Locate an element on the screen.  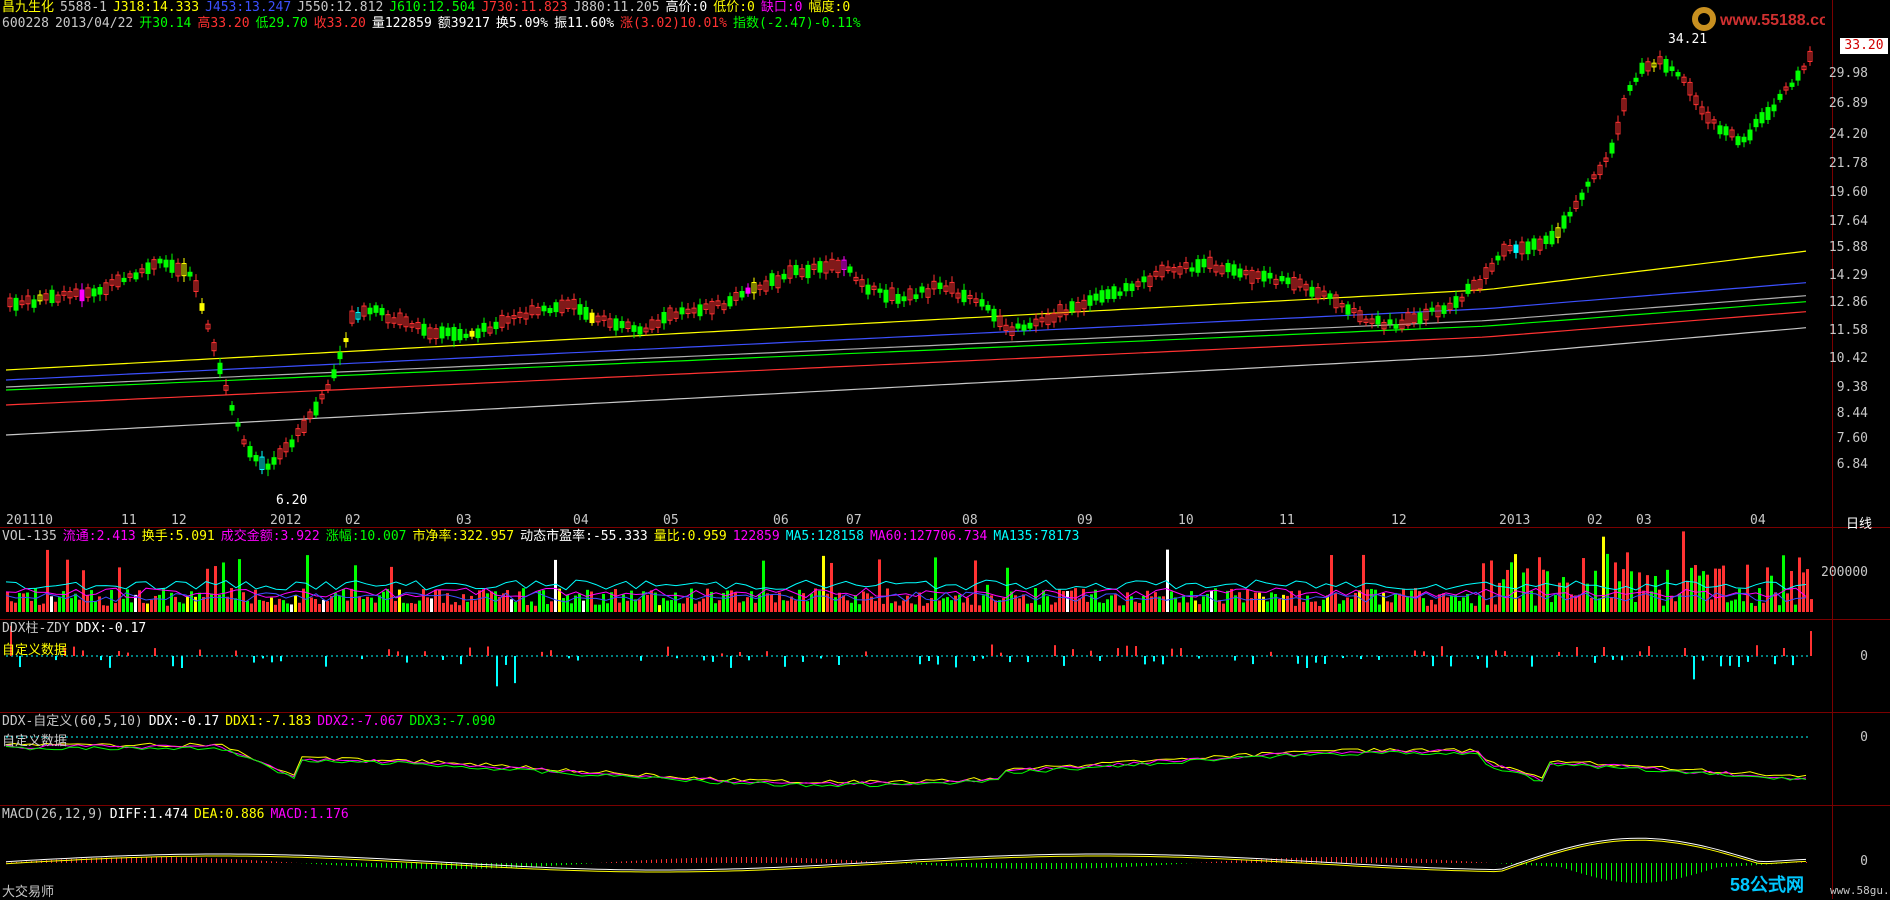
vol-pb: 市净率:322.957 is located at coordinates (464, 536).